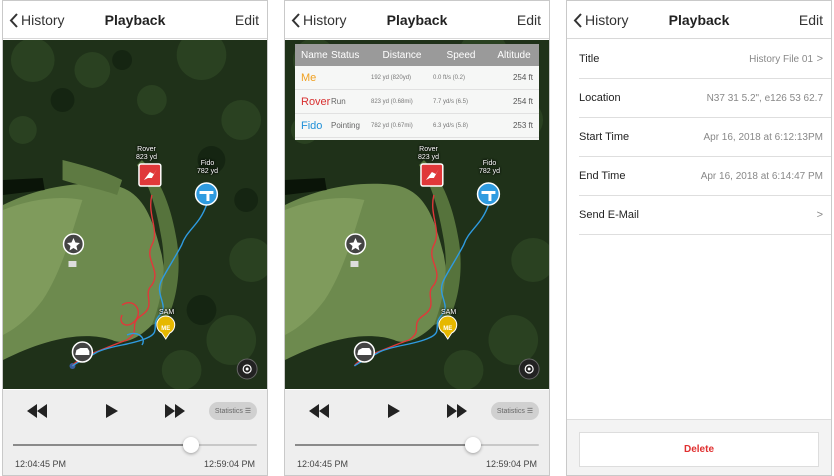 The height and width of the screenshot is (476, 834). I want to click on end-time-value: Apr 16, 2018 at 6:14:47 PM, so click(761, 176).